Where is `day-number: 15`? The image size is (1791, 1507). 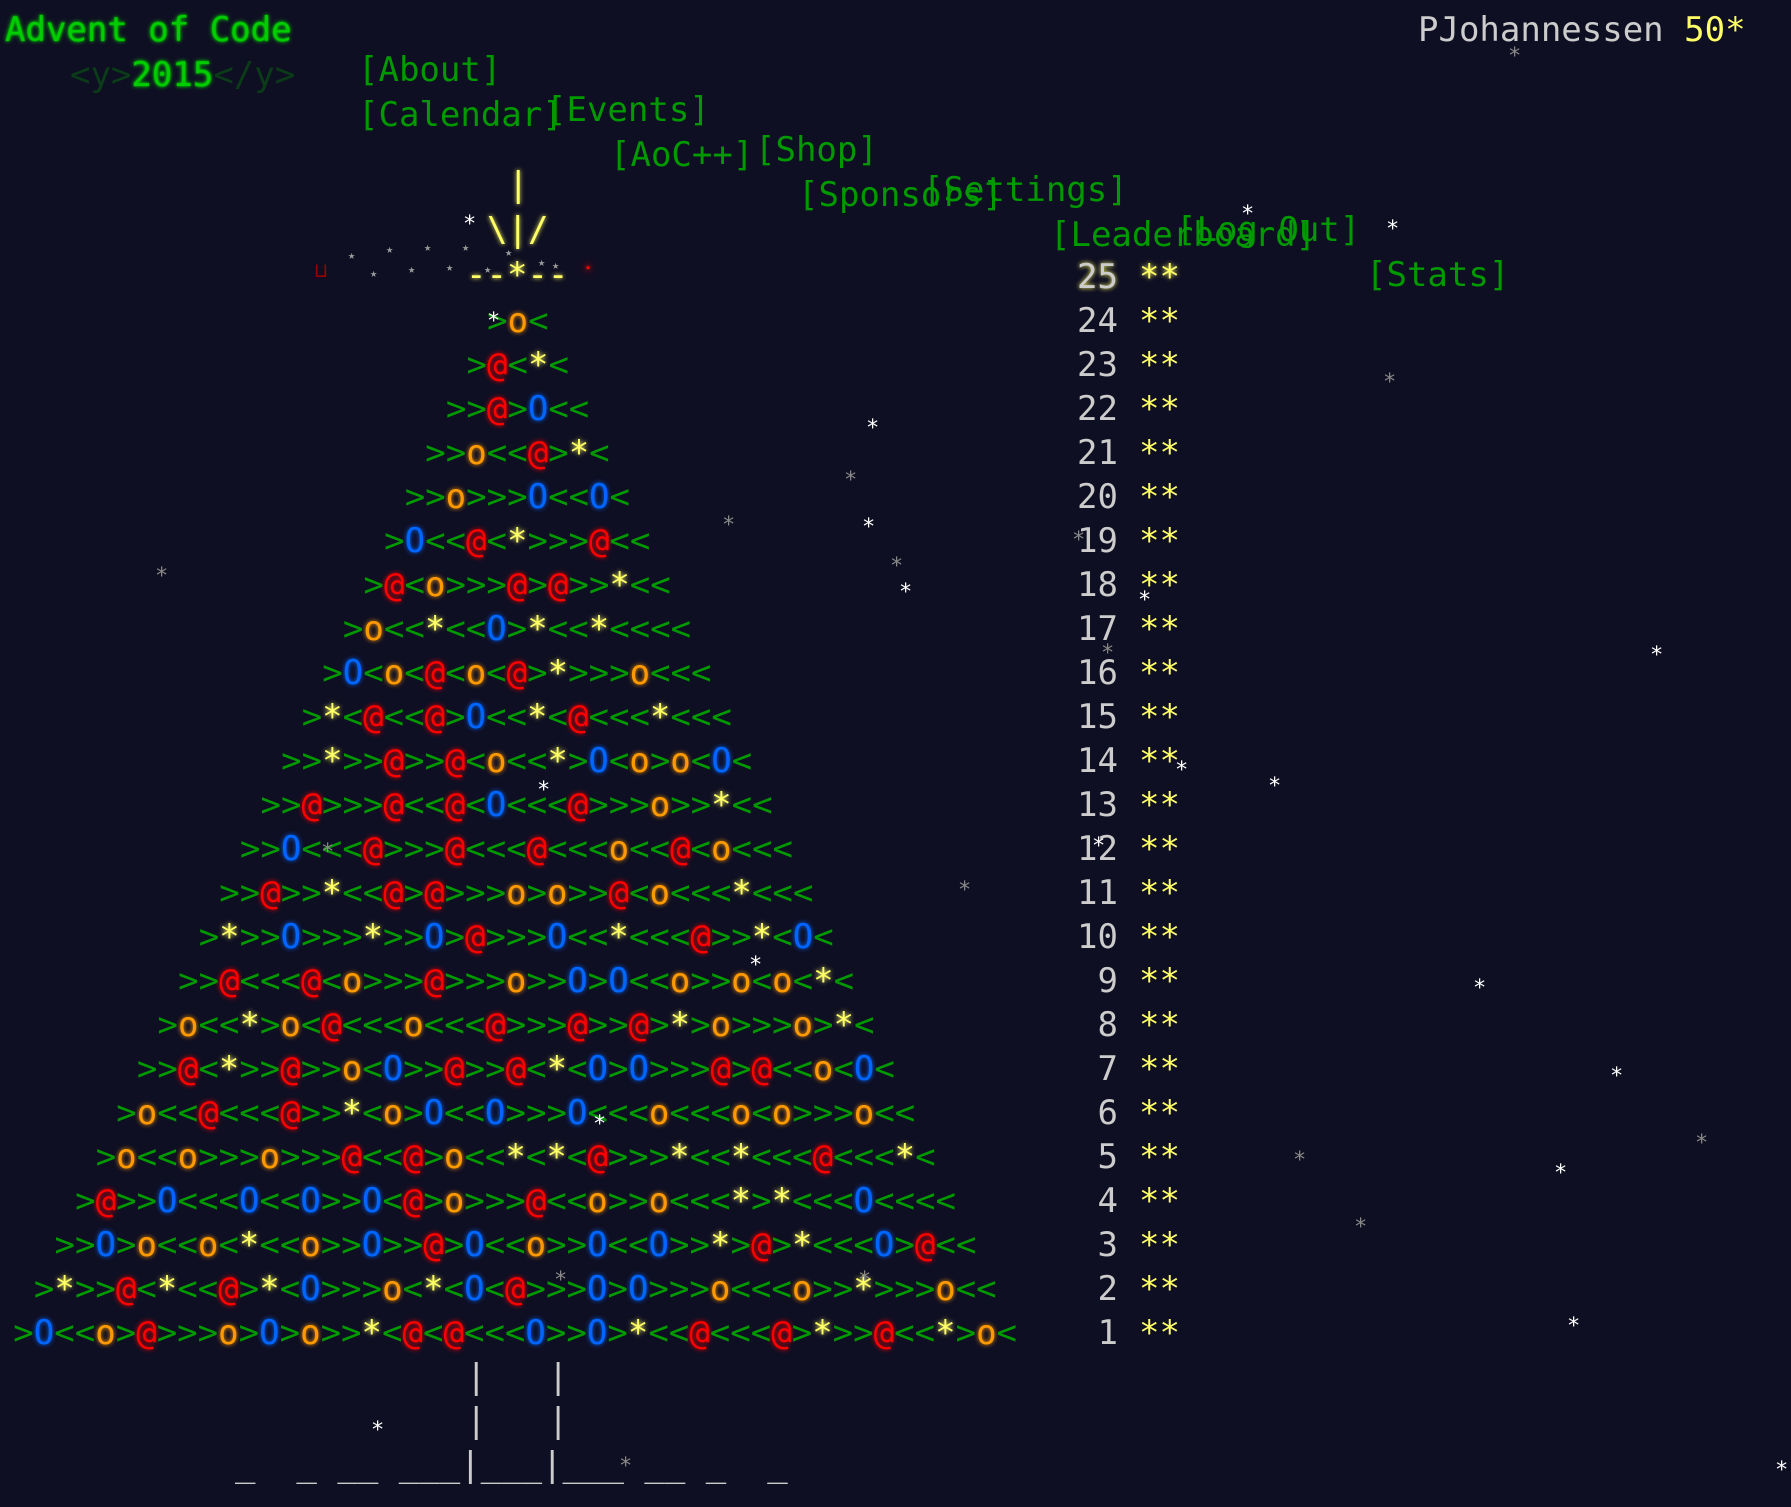
day-number: 15 is located at coordinates (1097, 717).